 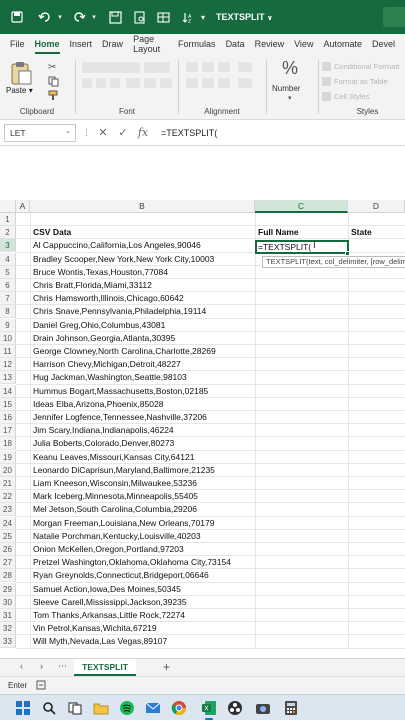 I want to click on row-header-5: 5, so click(x=8, y=272).